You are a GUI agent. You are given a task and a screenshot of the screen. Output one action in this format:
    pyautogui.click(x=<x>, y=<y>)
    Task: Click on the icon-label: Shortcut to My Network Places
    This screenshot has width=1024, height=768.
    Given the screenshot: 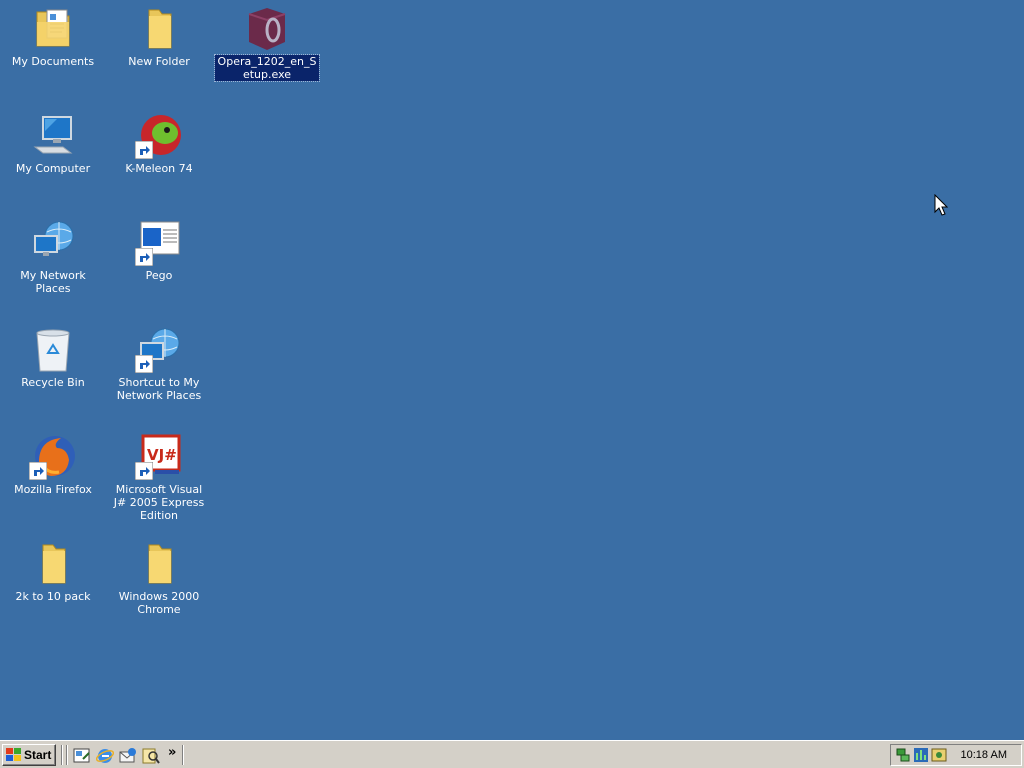 What is the action you would take?
    pyautogui.click(x=159, y=389)
    